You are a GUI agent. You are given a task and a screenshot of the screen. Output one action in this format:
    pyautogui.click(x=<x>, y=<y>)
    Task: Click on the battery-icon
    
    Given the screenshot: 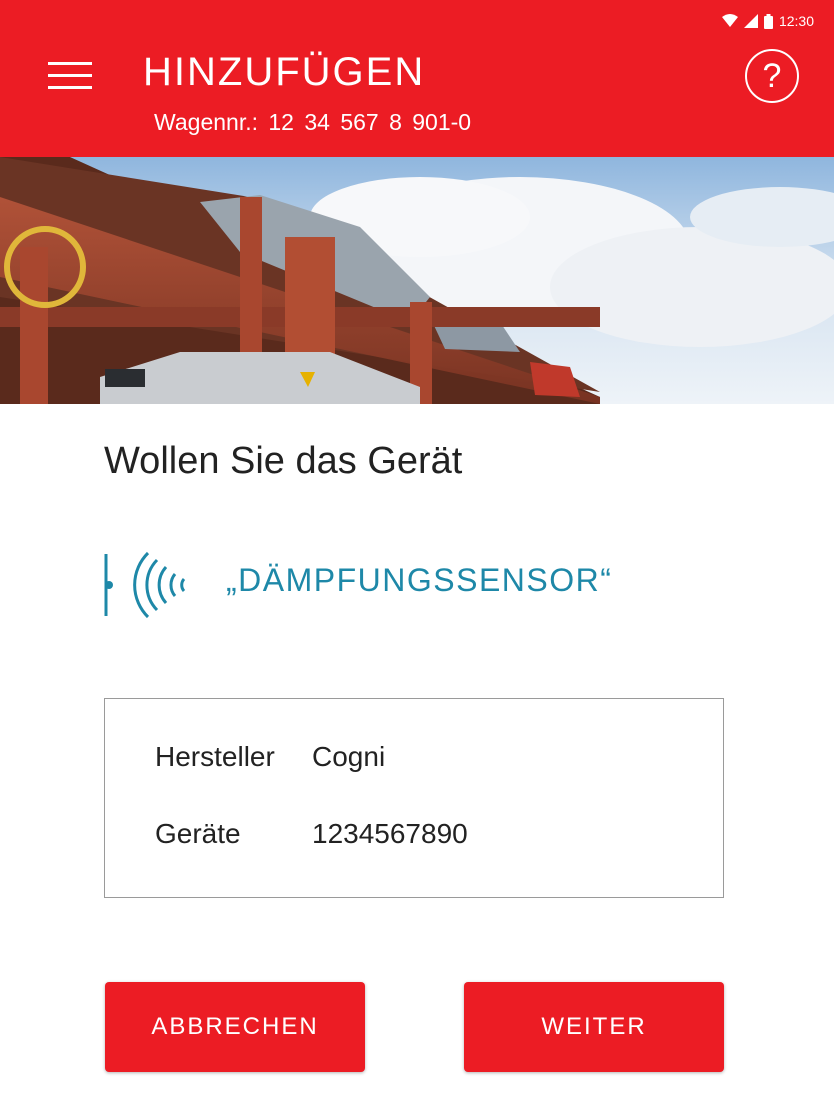 What is the action you would take?
    pyautogui.click(x=768, y=21)
    